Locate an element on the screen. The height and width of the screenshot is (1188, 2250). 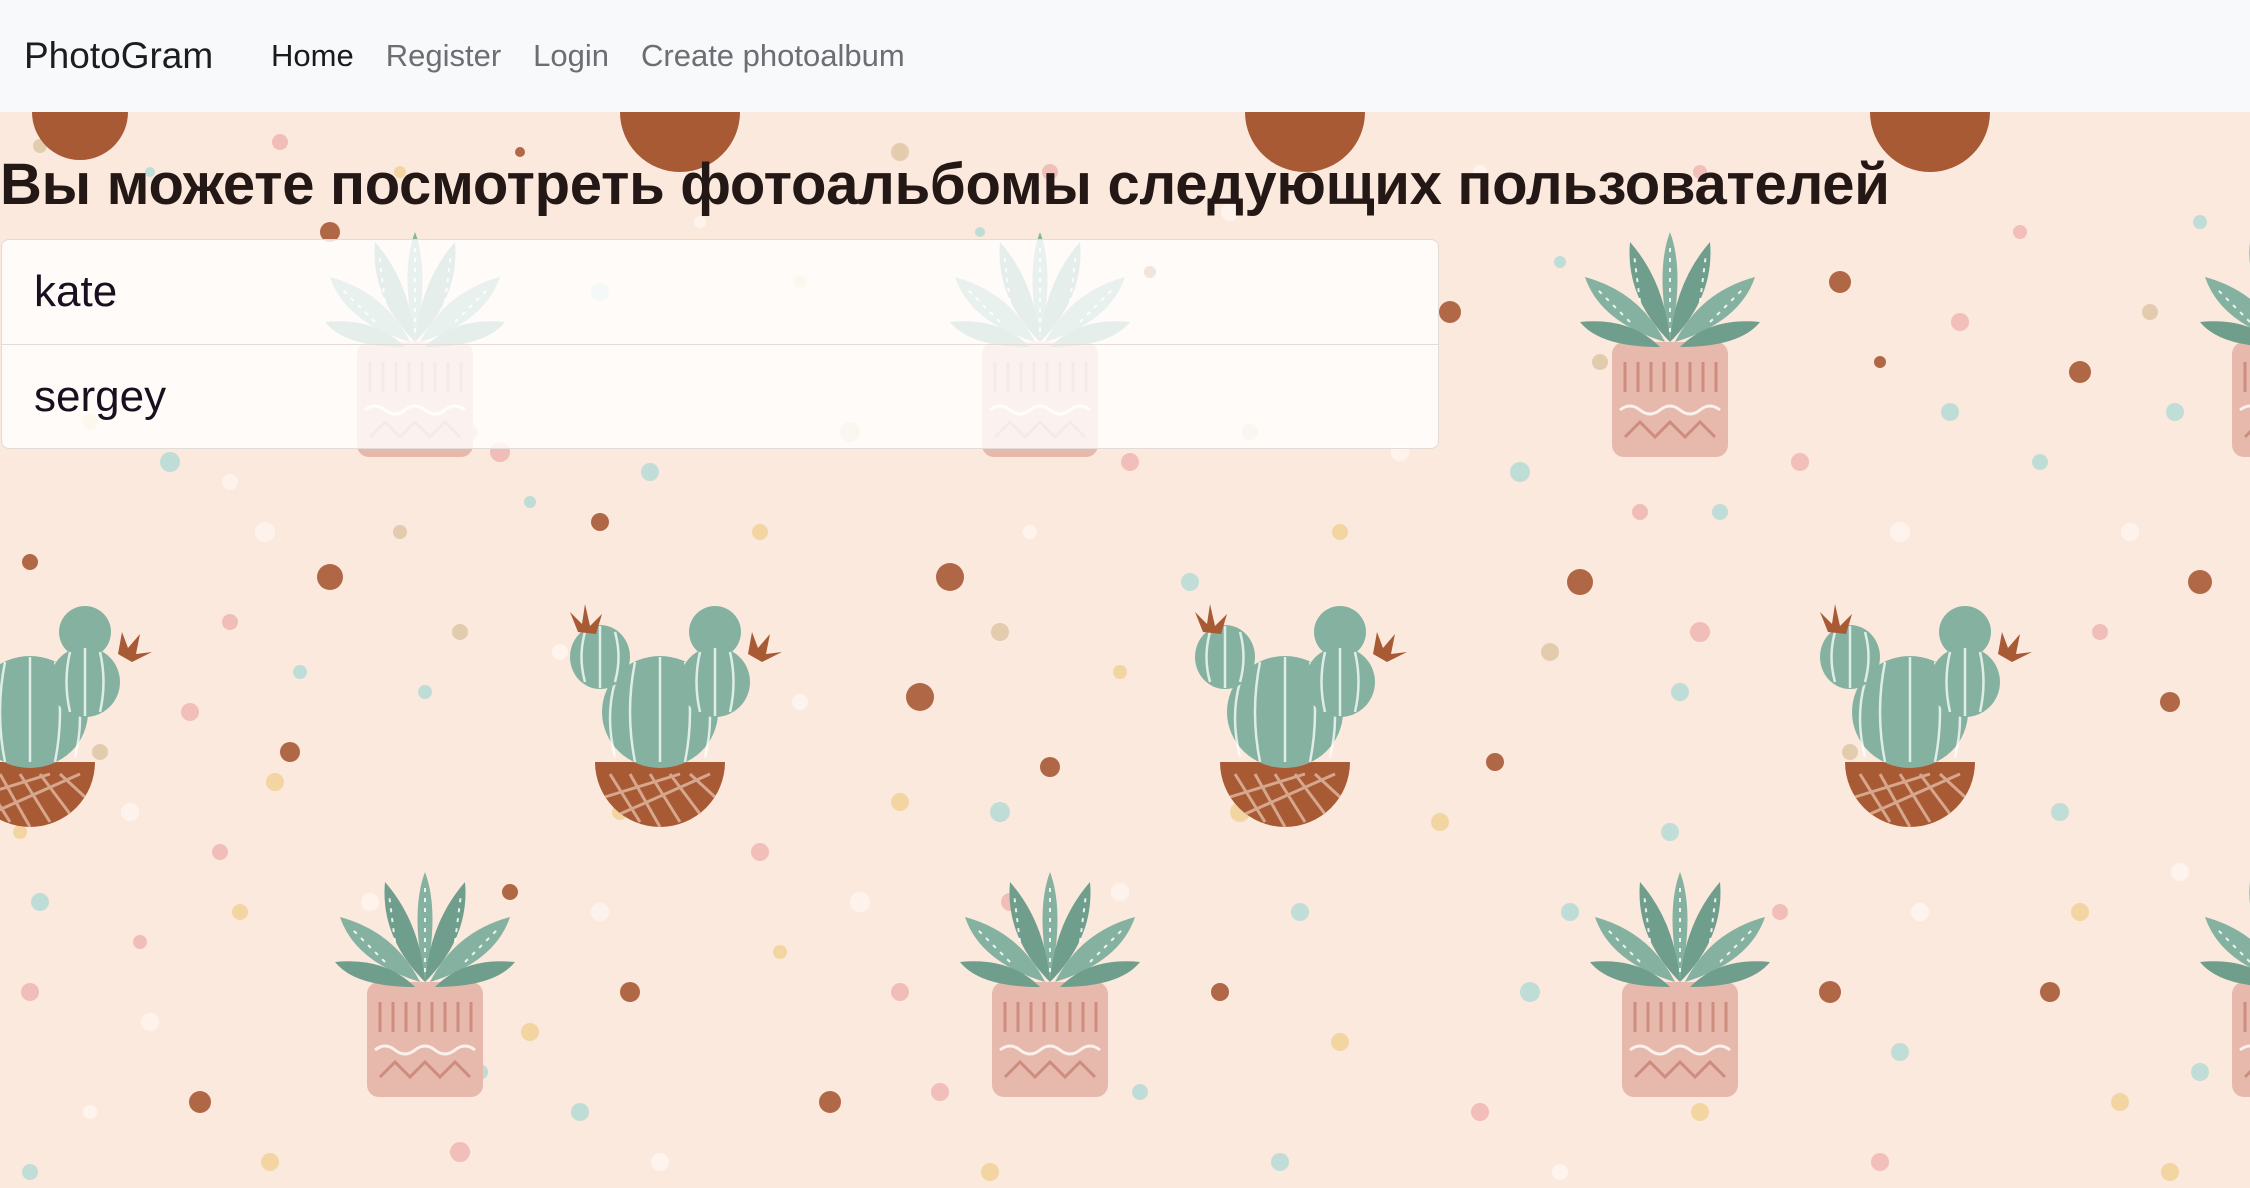
user-list: kate sergey is located at coordinates (720, 344).